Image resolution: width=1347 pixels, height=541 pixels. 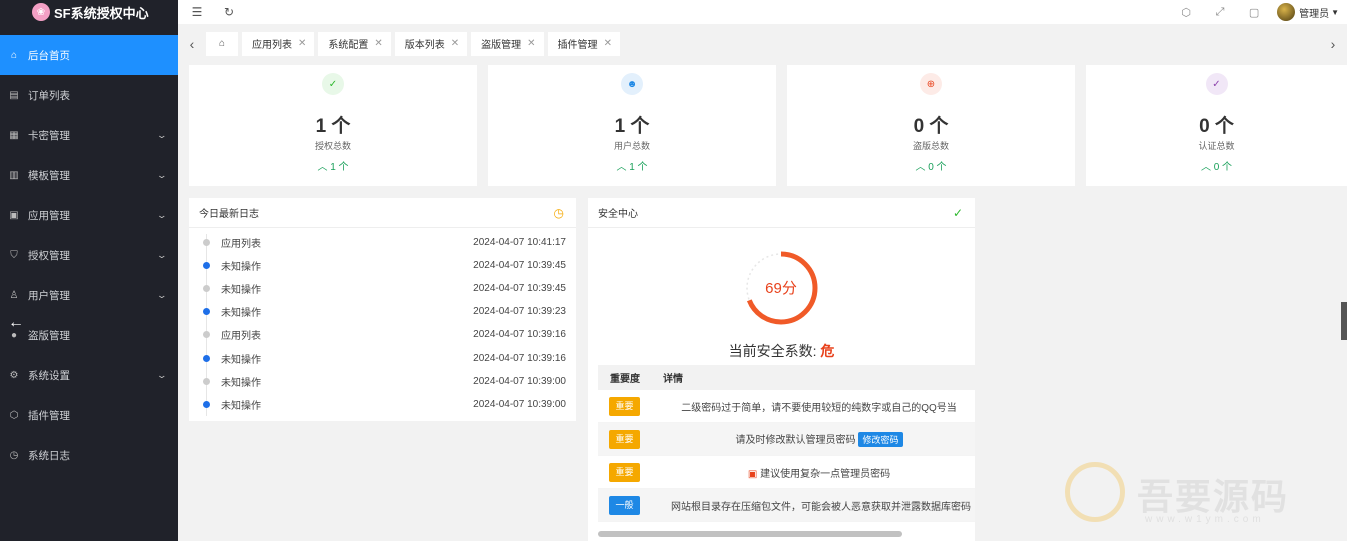 I want to click on log-time: 2024-04-07 10:41:17, so click(x=519, y=243).